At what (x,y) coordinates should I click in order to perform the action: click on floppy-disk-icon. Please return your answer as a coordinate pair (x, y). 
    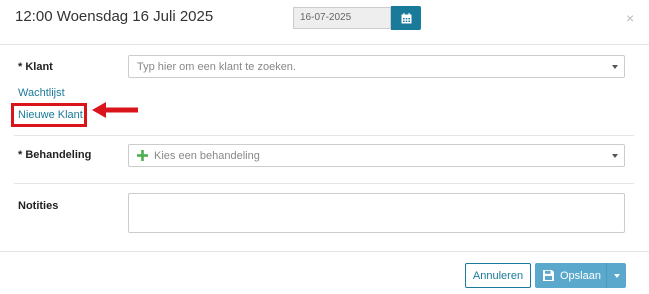
    Looking at the image, I should click on (548, 275).